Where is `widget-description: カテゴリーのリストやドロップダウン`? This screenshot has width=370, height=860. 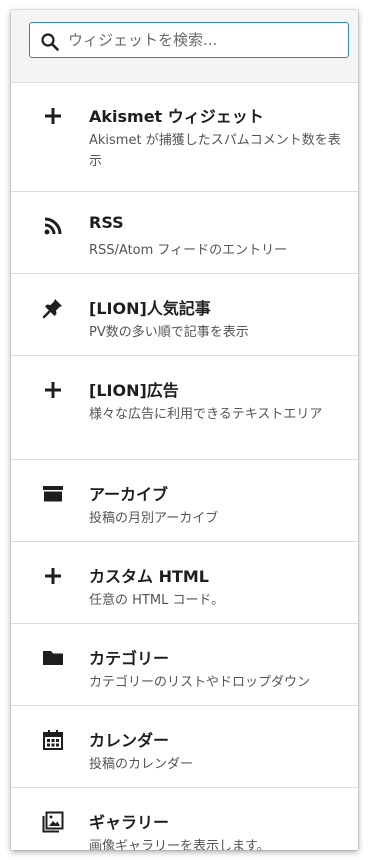
widget-description: カテゴリーのリストやドロップダウン is located at coordinates (200, 682).